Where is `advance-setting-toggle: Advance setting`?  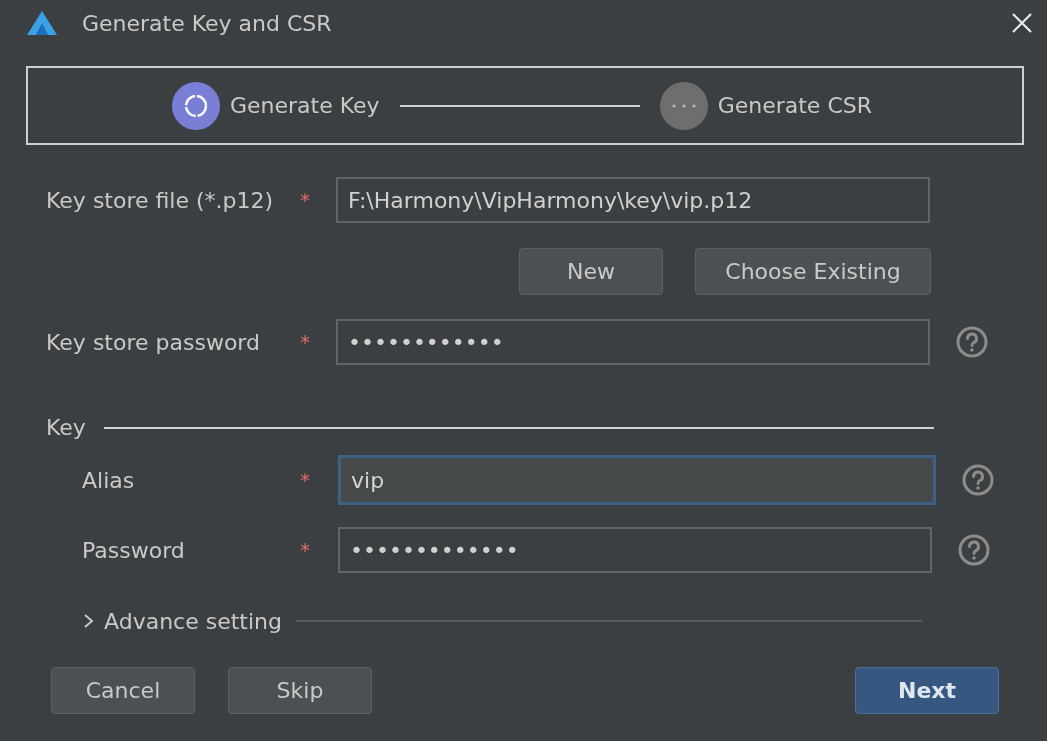 advance-setting-toggle: Advance setting is located at coordinates (182, 621).